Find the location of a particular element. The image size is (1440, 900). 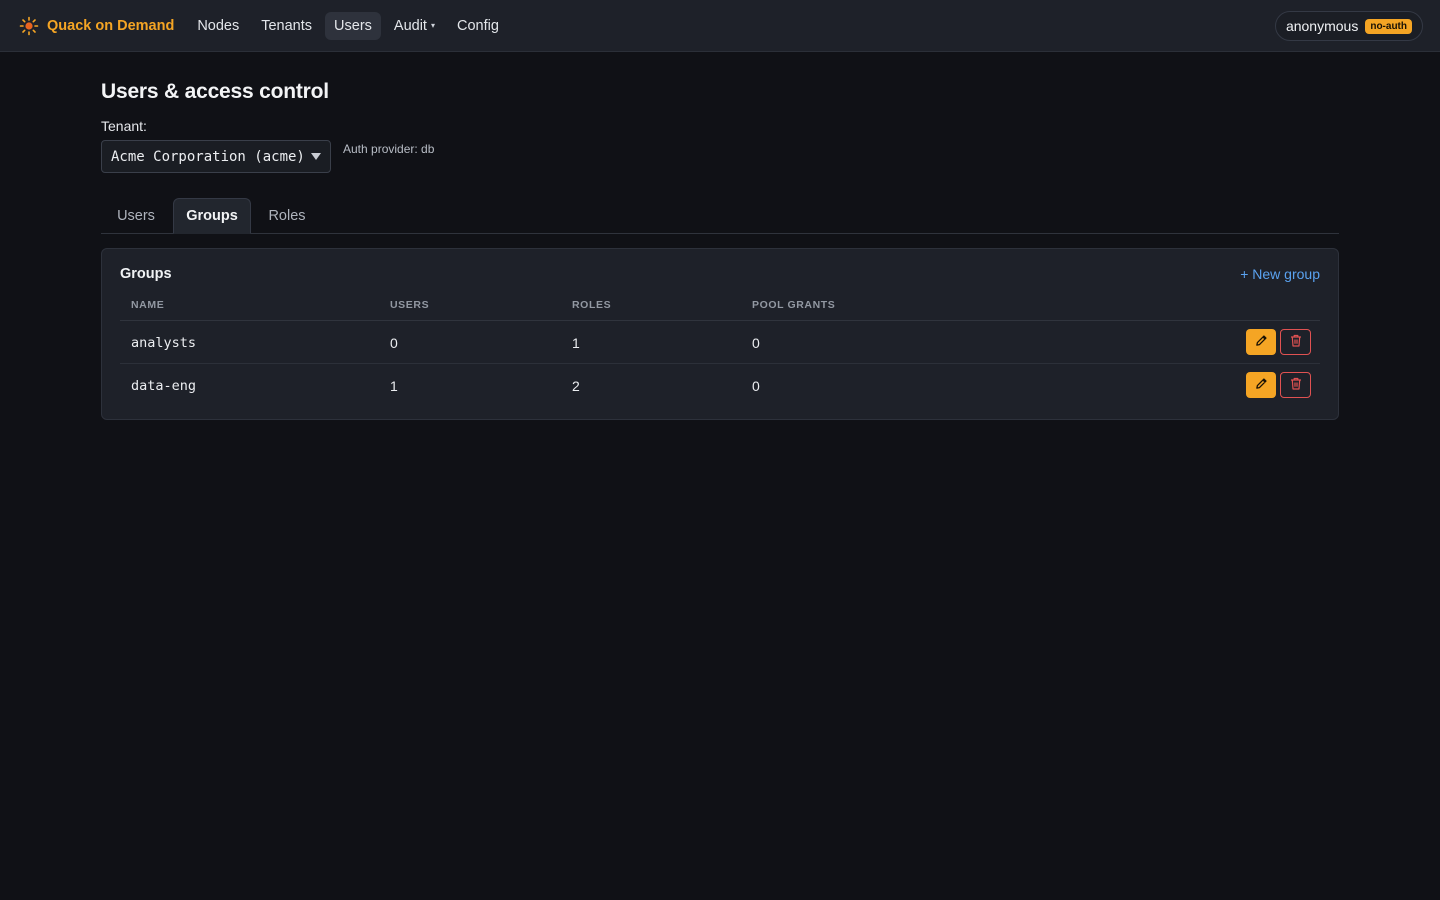

column-header-name: NAME is located at coordinates (147, 305).